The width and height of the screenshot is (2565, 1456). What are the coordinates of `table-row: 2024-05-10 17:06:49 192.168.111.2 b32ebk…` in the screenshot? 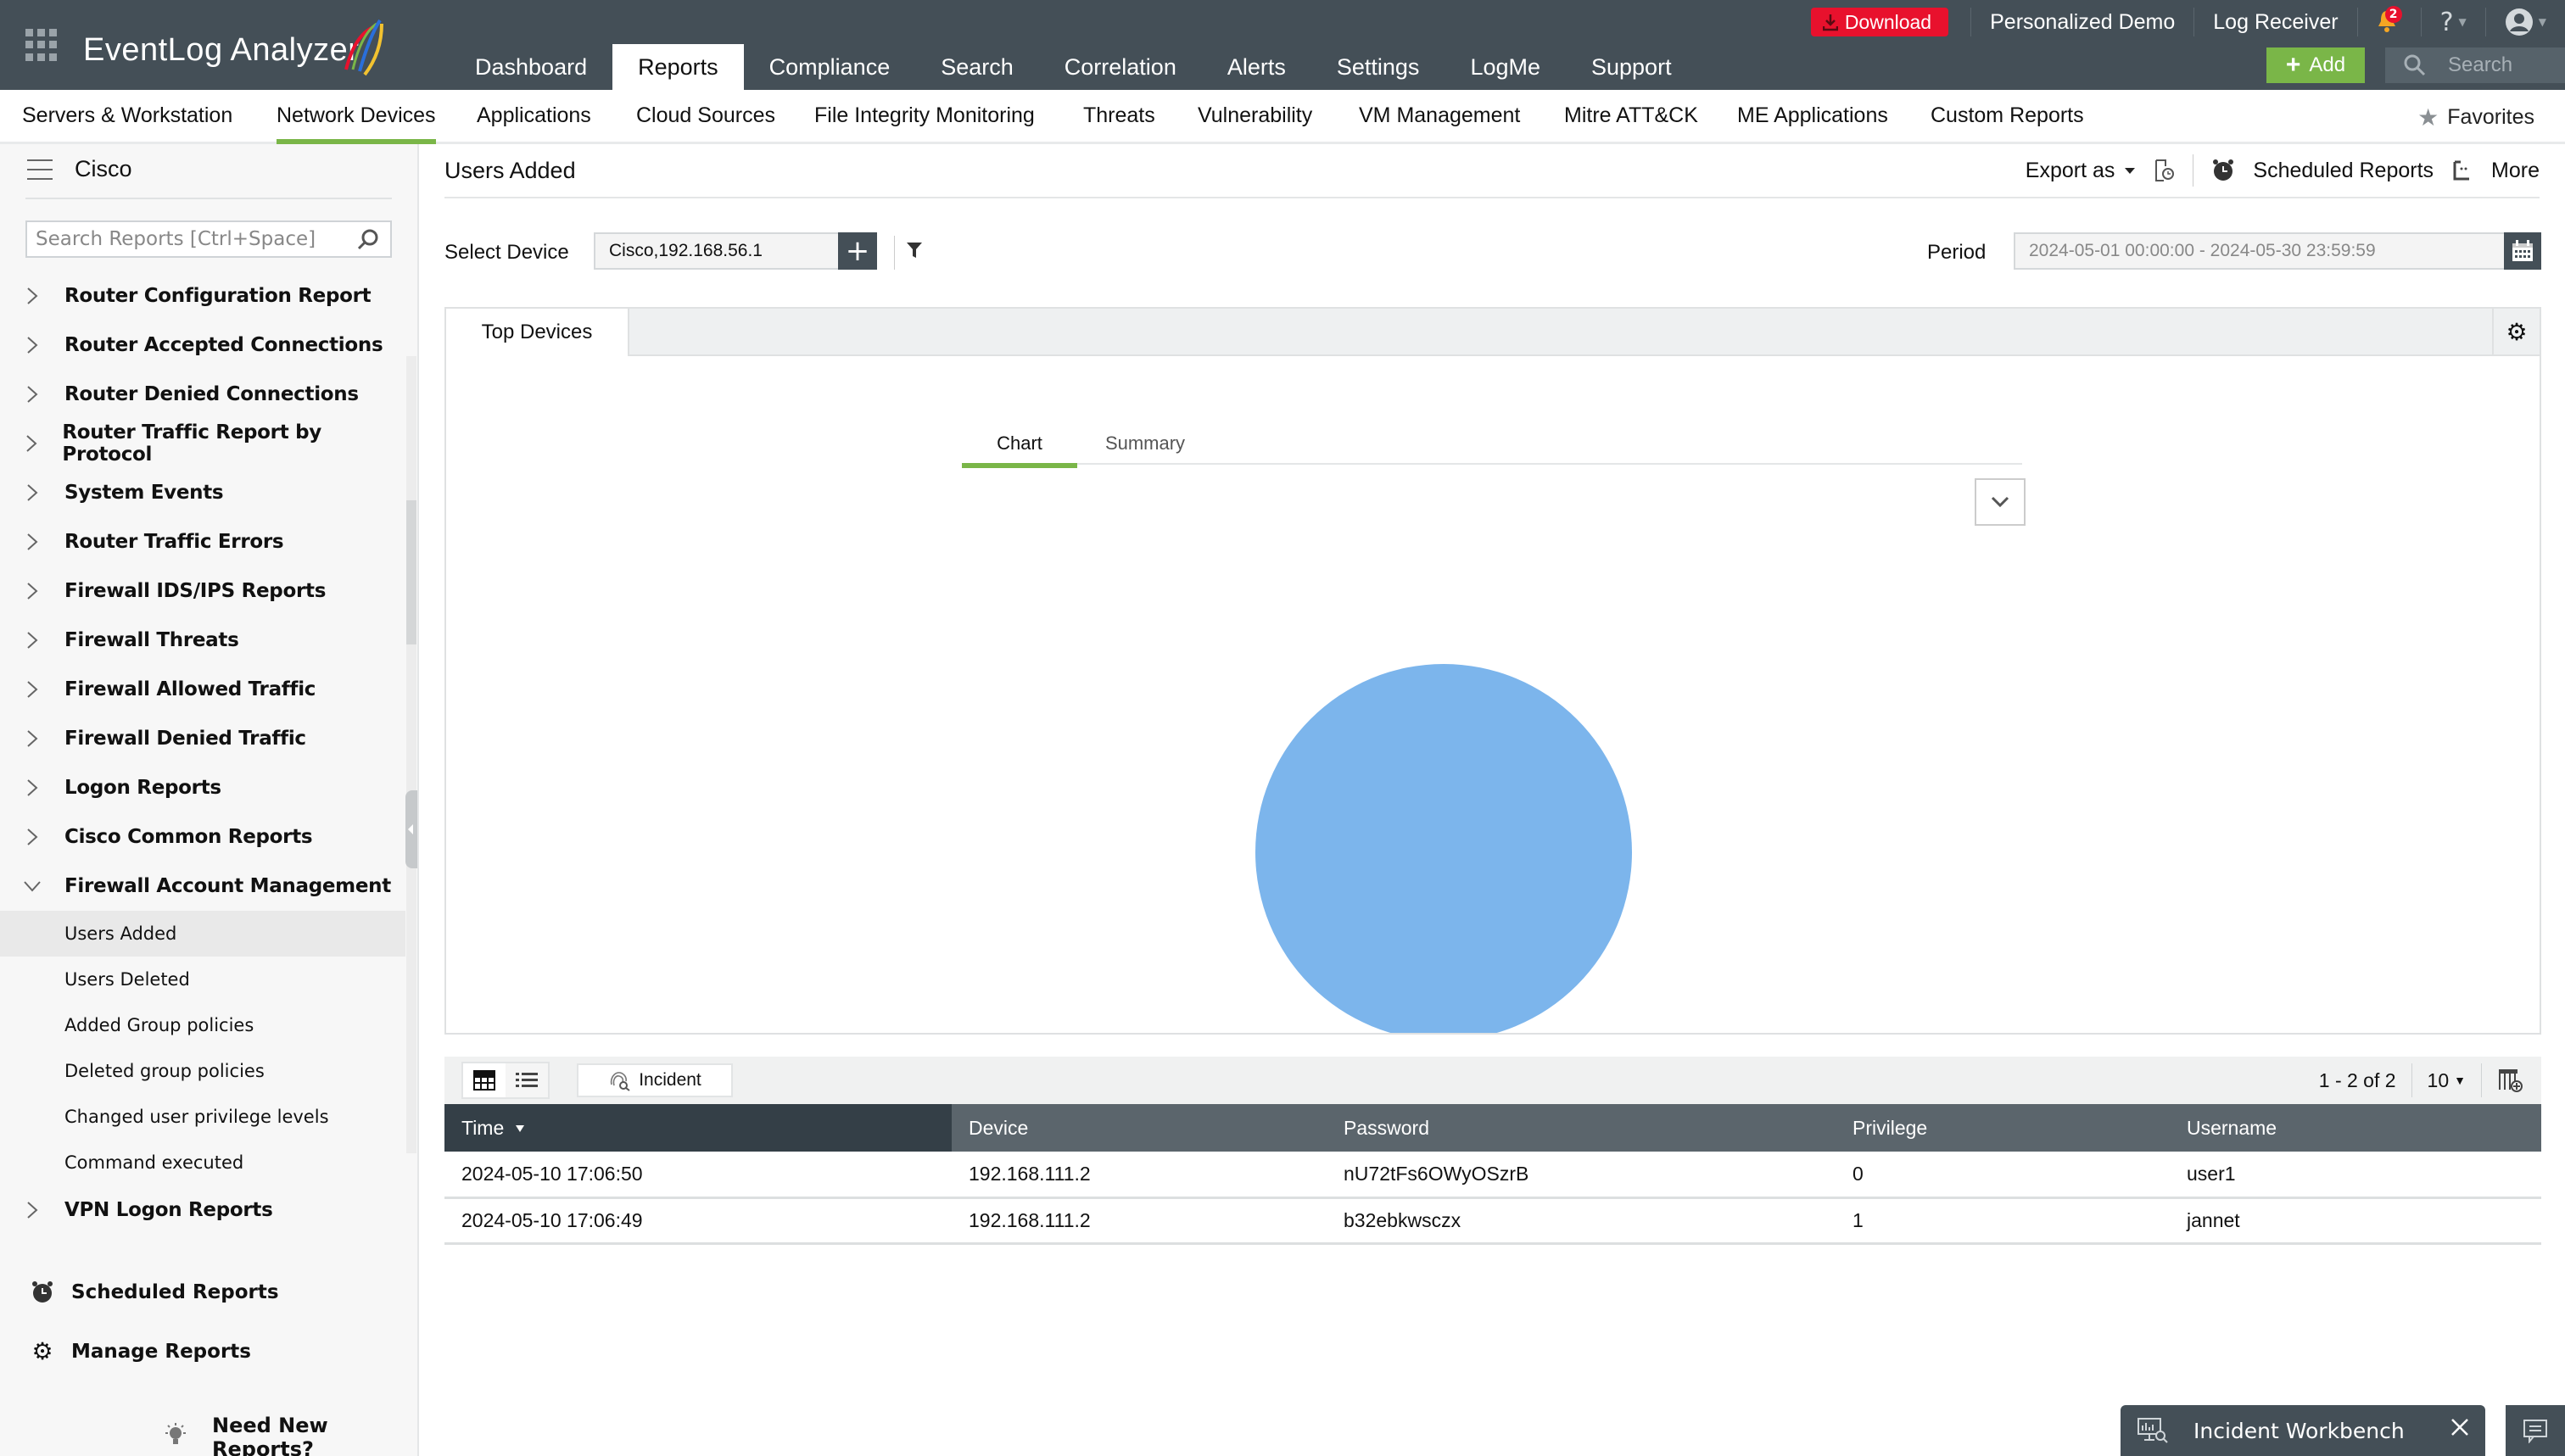 It's located at (1492, 1221).